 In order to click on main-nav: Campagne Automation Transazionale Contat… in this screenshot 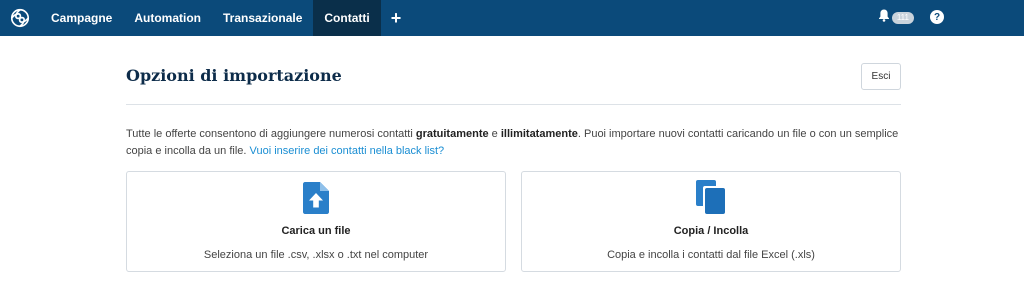, I will do `click(225, 18)`.